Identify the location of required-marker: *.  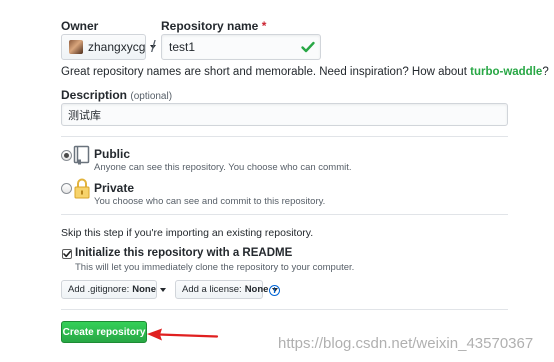
(264, 26).